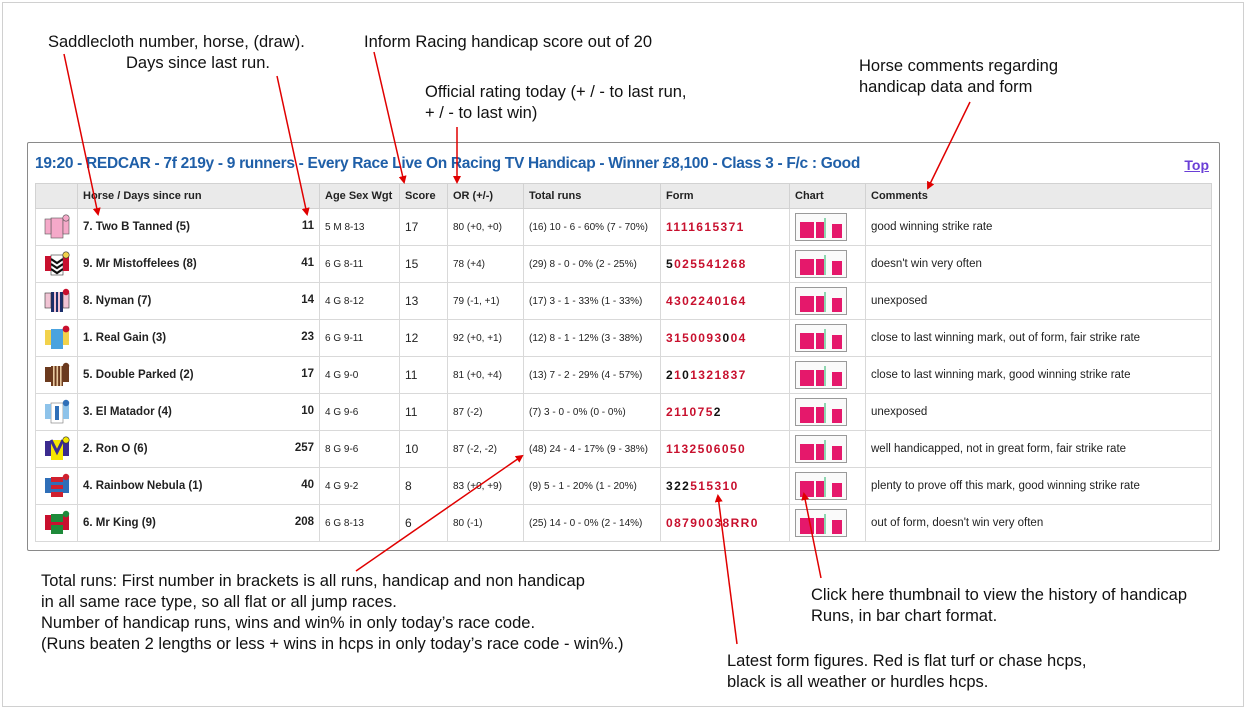 This screenshot has height=710, width=1248. I want to click on horse-name: 8. Nyman (7), so click(117, 301).